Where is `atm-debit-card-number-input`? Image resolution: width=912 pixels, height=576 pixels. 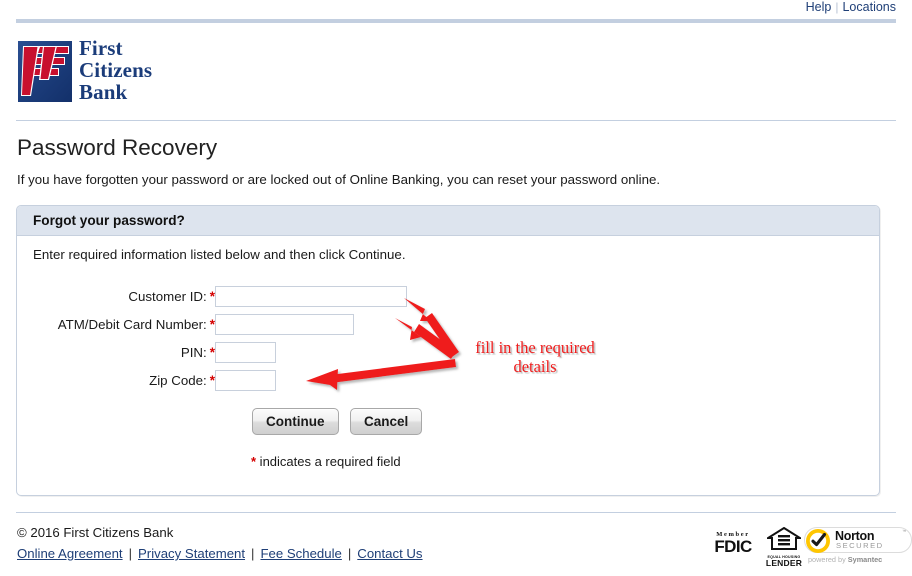 atm-debit-card-number-input is located at coordinates (284, 324).